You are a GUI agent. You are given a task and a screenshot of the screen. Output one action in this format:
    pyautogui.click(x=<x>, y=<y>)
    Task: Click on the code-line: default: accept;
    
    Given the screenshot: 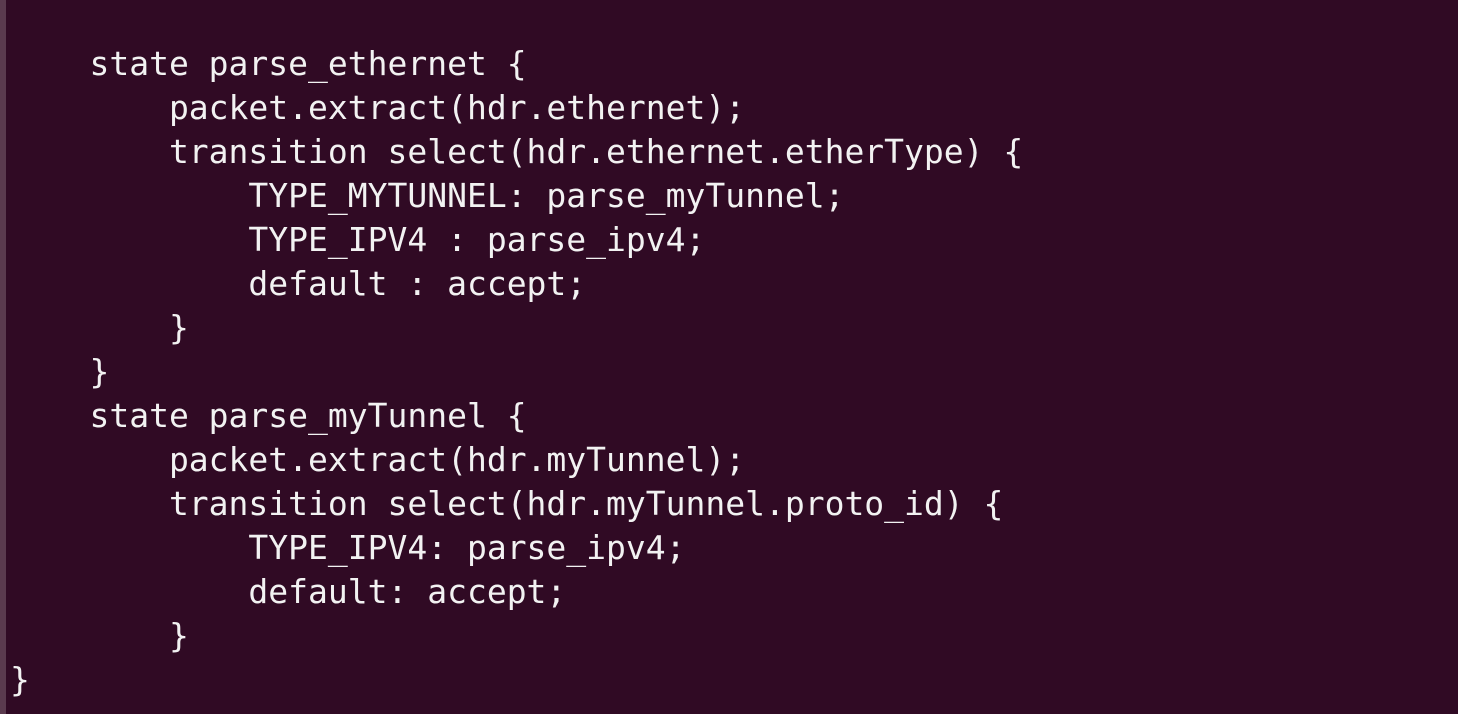 What is the action you would take?
    pyautogui.click(x=288, y=591)
    